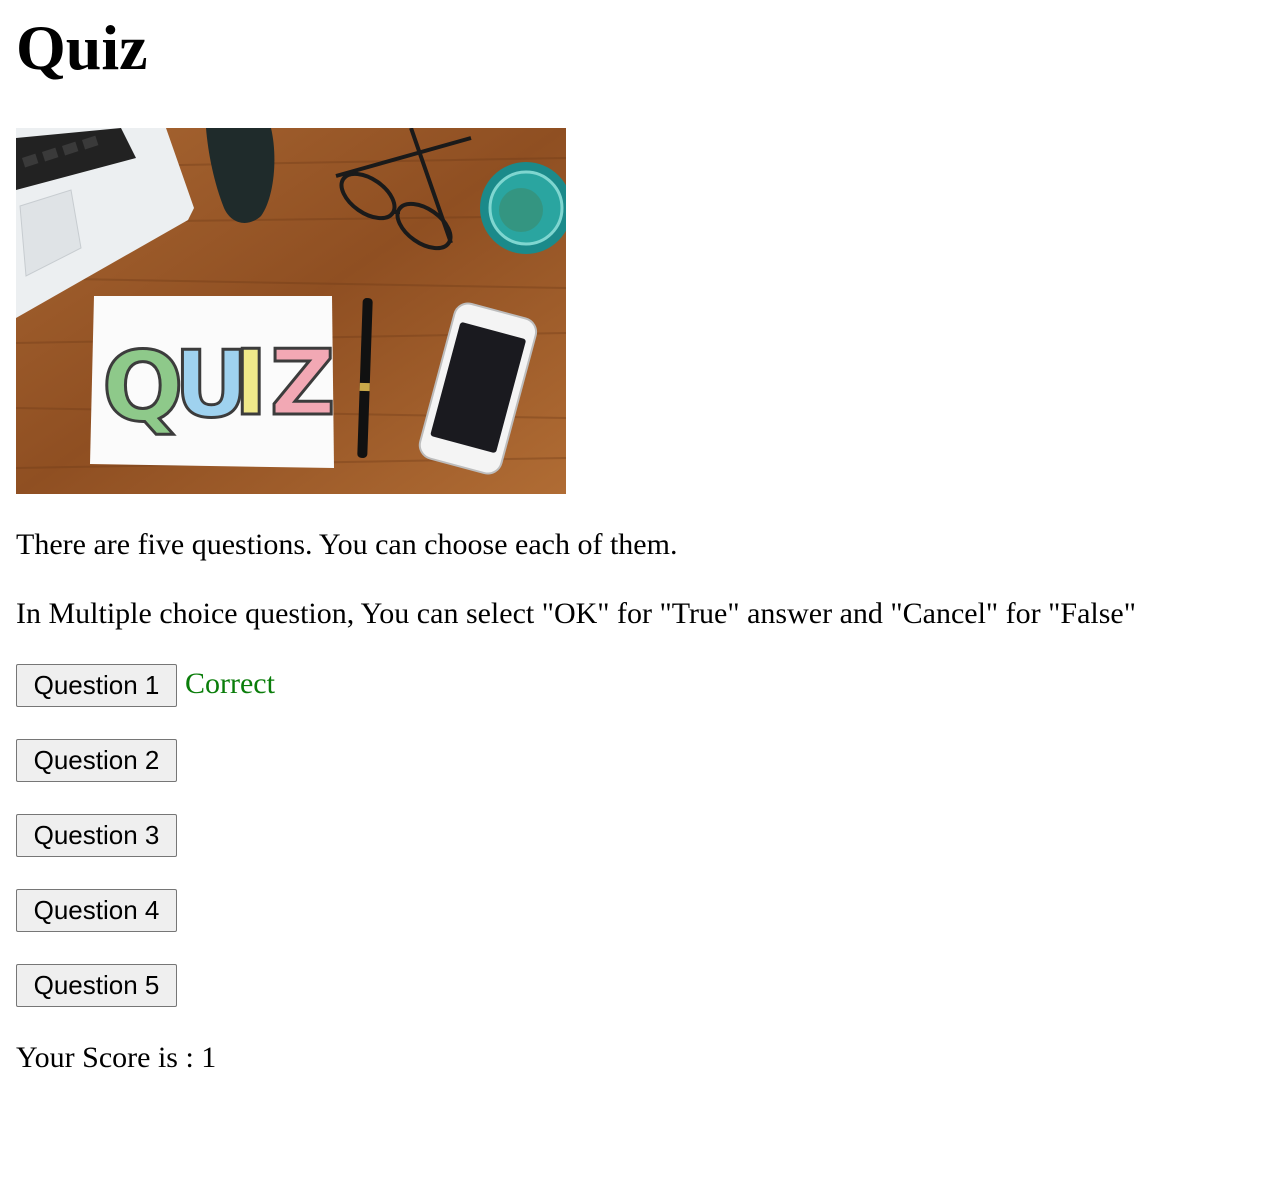 The width and height of the screenshot is (1274, 1186). I want to click on question-5-button: Question 5, so click(96, 985).